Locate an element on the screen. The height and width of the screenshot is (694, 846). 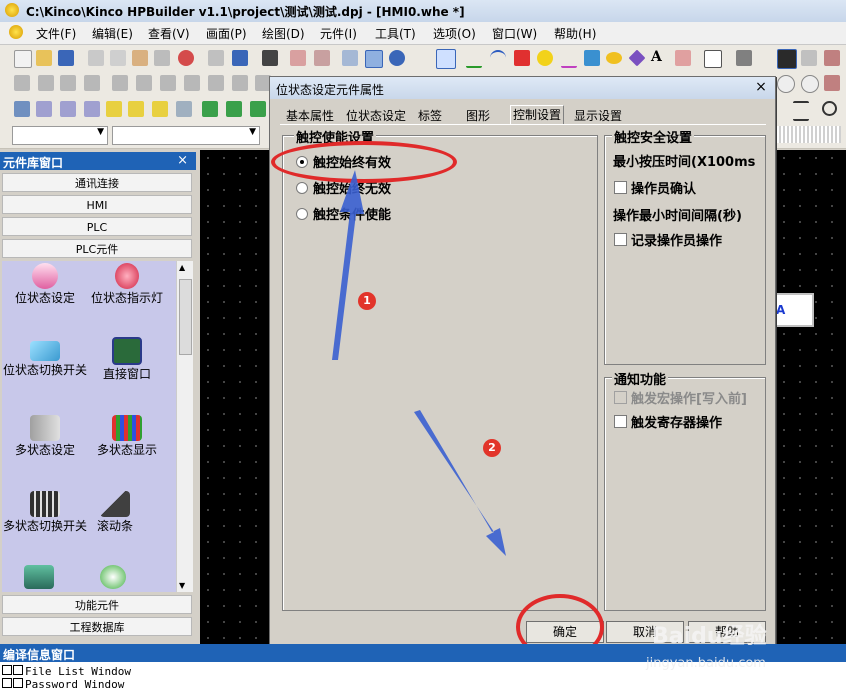
output-line: Password Window is located at coordinates (63, 684).